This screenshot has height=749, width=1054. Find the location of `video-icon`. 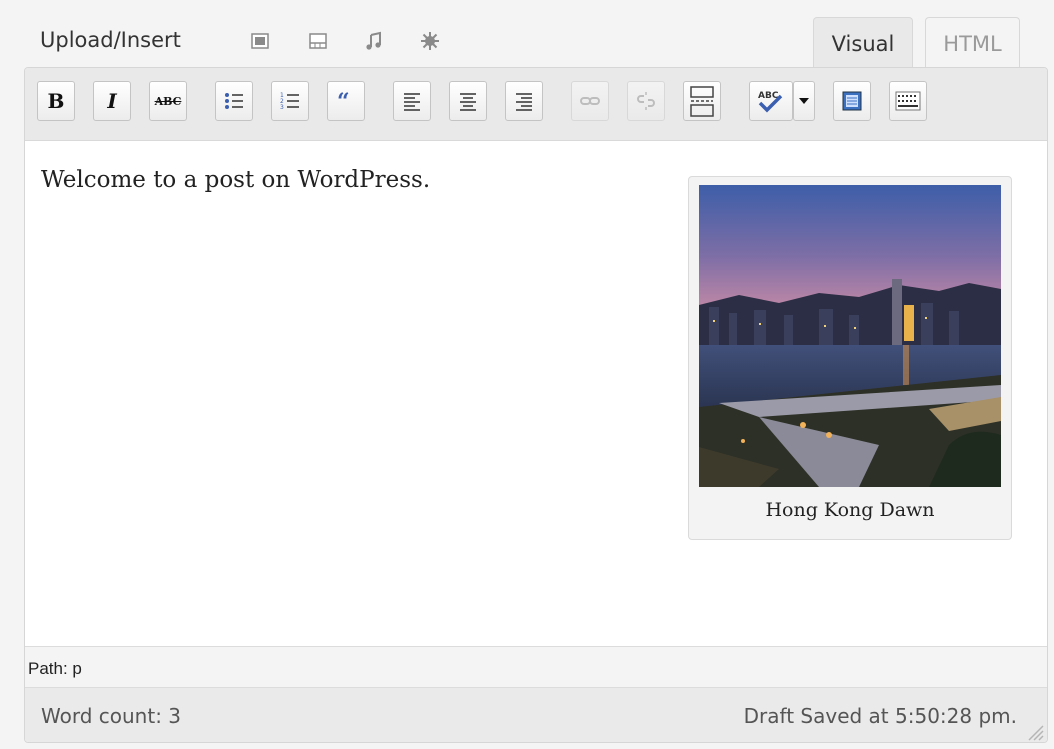

video-icon is located at coordinates (318, 41).